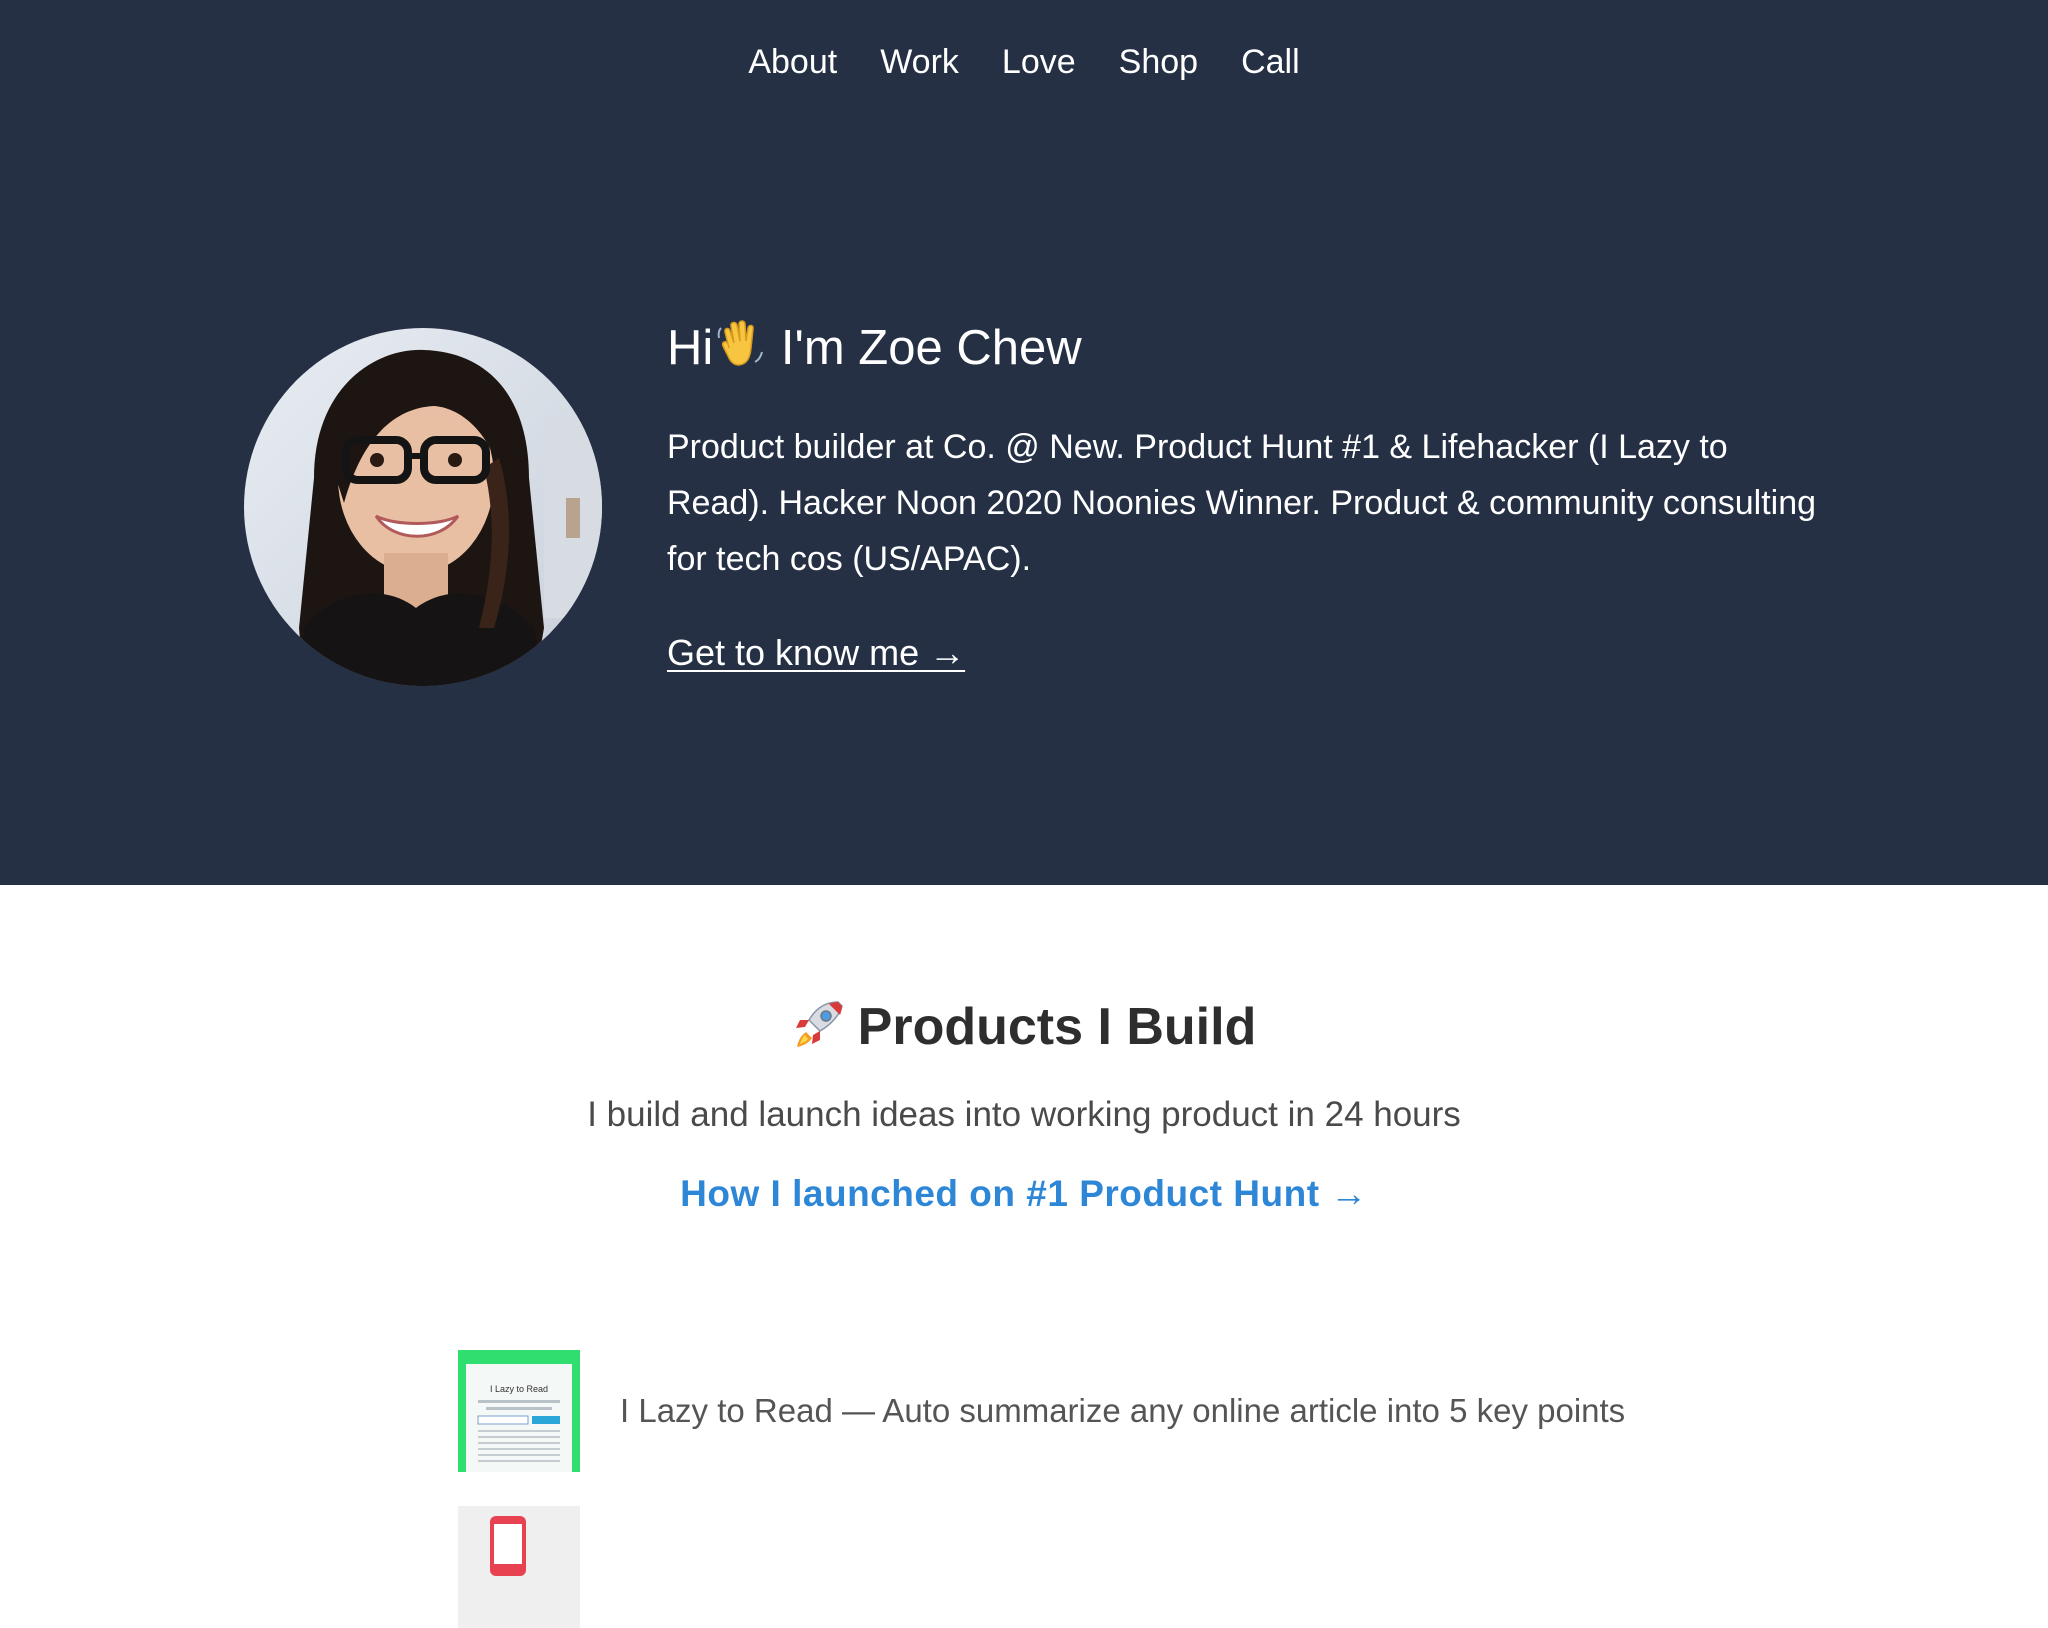 The image size is (2048, 1628). What do you see at coordinates (816, 653) in the screenshot?
I see `get-to-know-me-link: Get to know me →` at bounding box center [816, 653].